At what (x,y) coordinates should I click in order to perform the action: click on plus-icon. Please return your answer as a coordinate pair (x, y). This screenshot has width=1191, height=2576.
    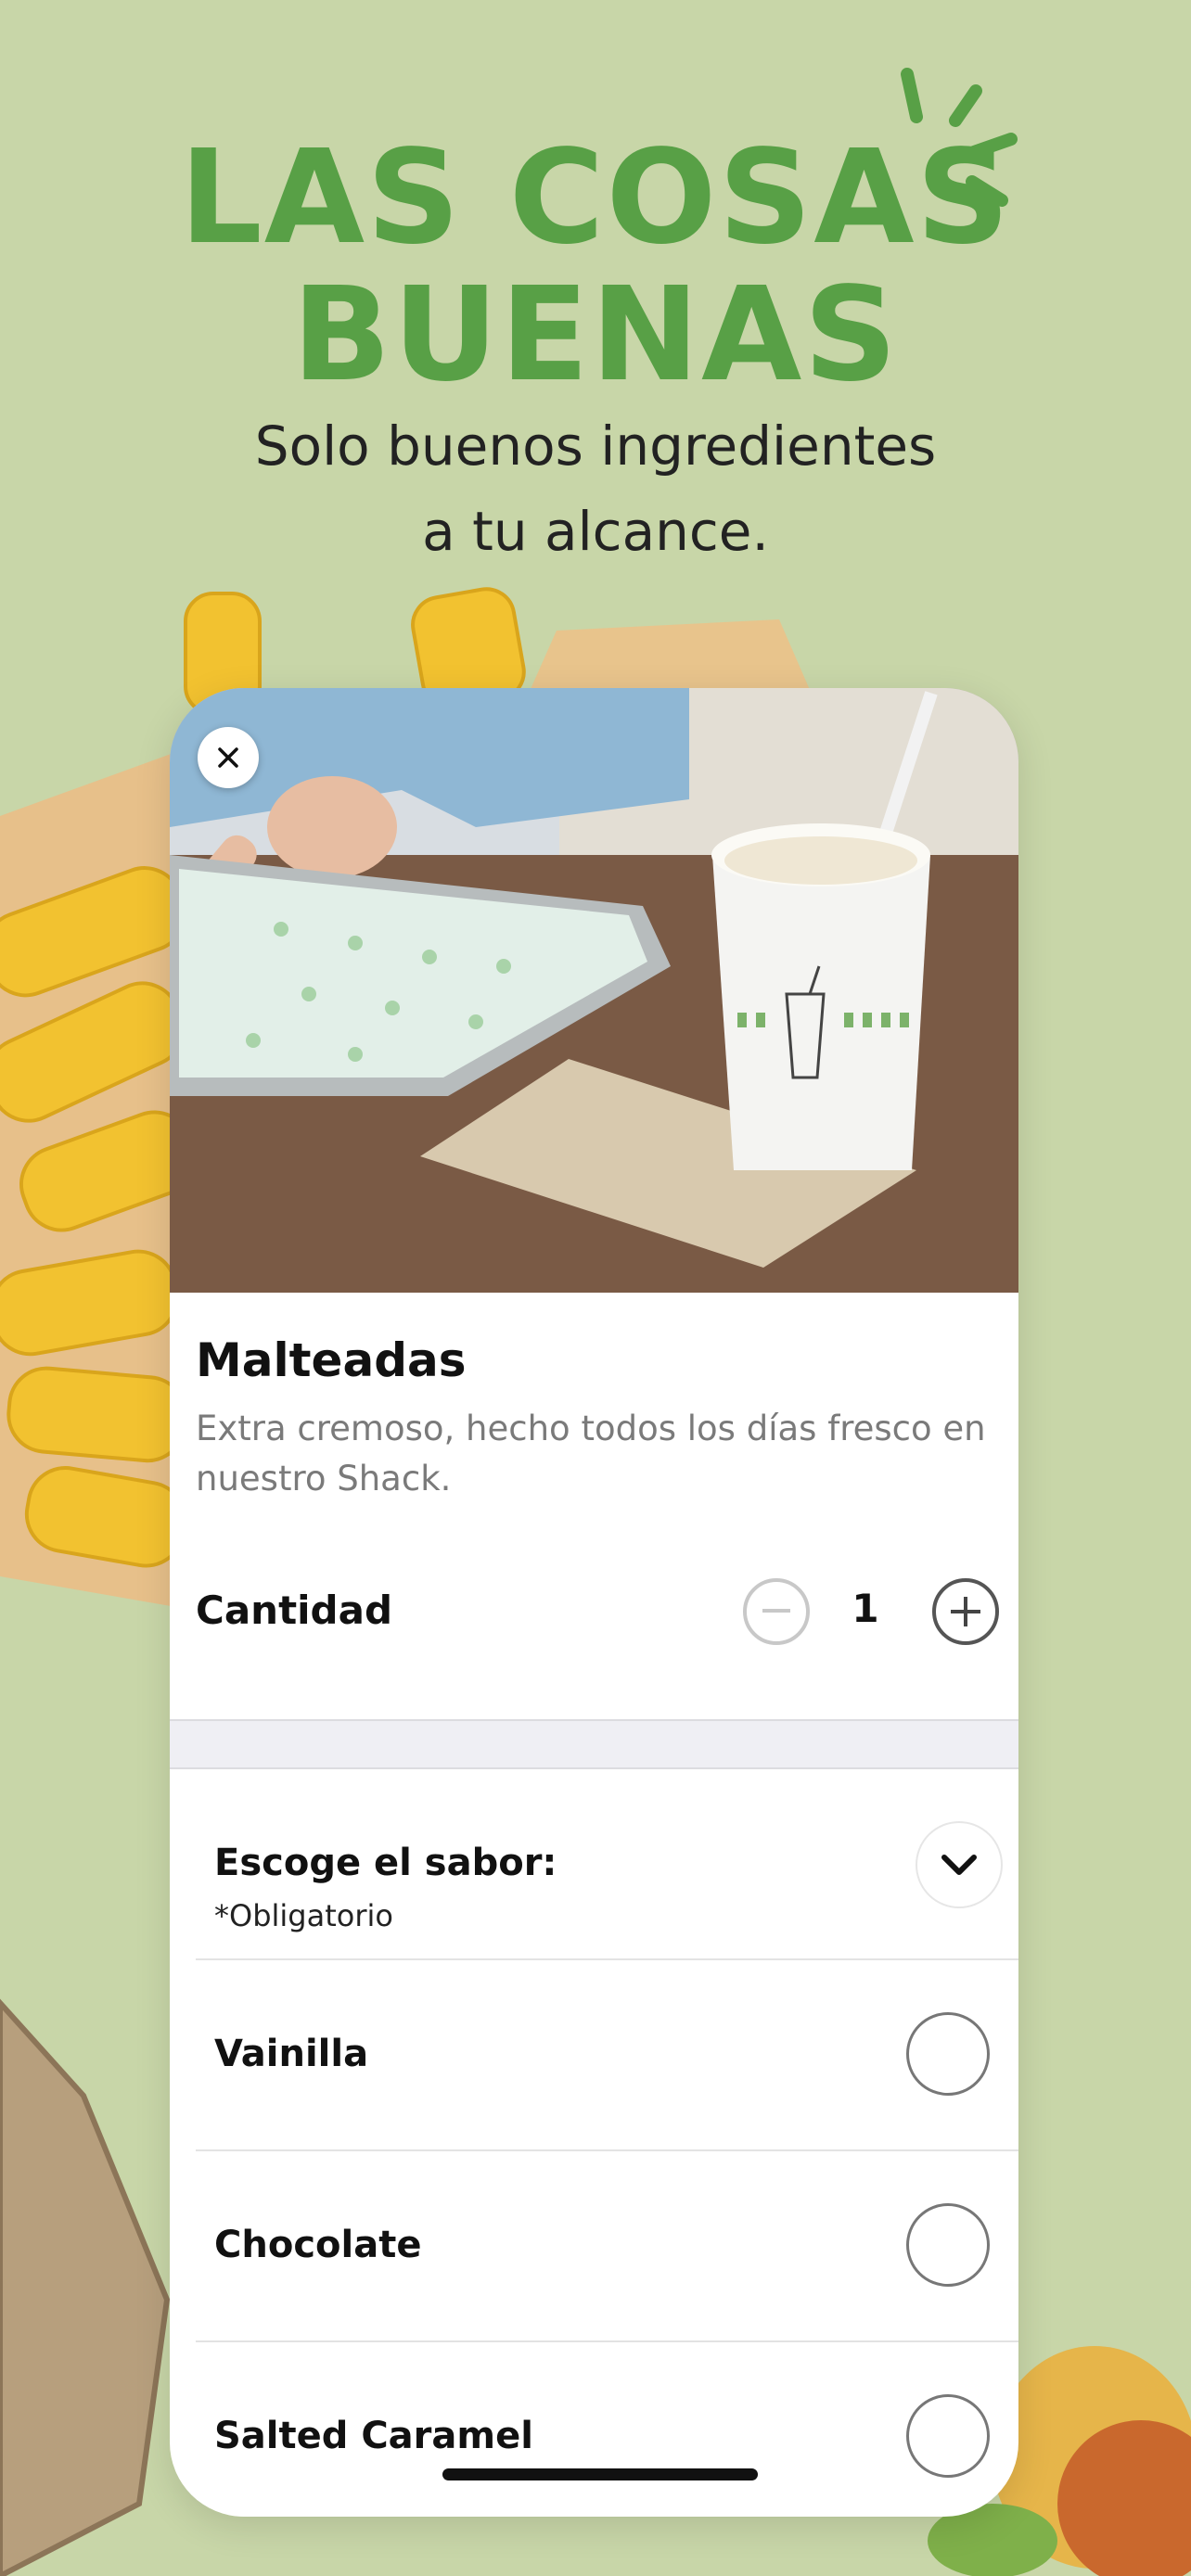
    Looking at the image, I should click on (966, 1612).